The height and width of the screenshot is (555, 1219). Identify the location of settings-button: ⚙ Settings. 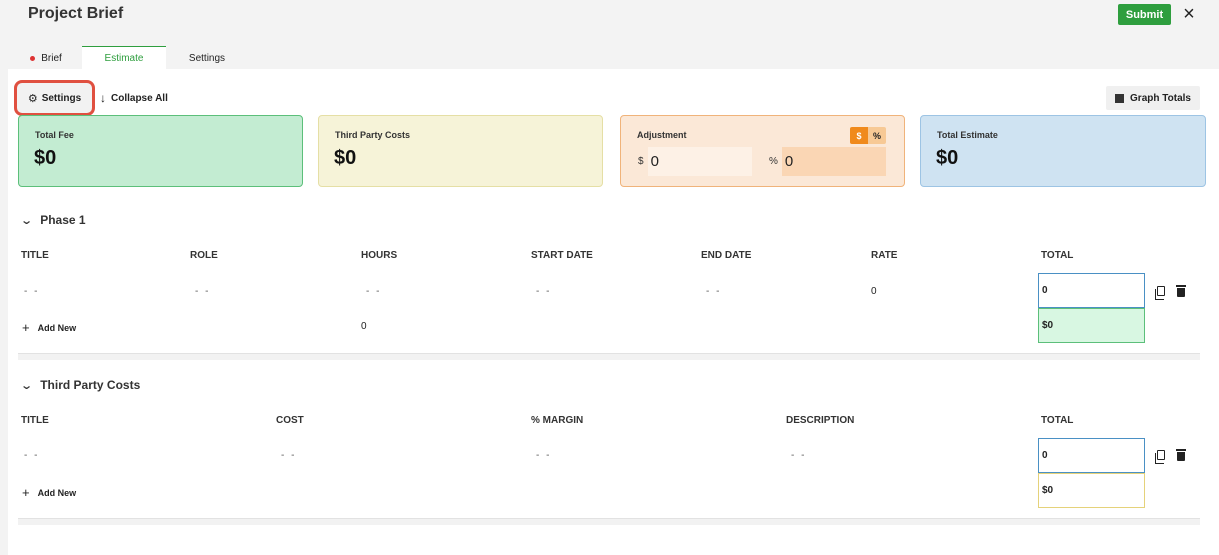
(54, 98).